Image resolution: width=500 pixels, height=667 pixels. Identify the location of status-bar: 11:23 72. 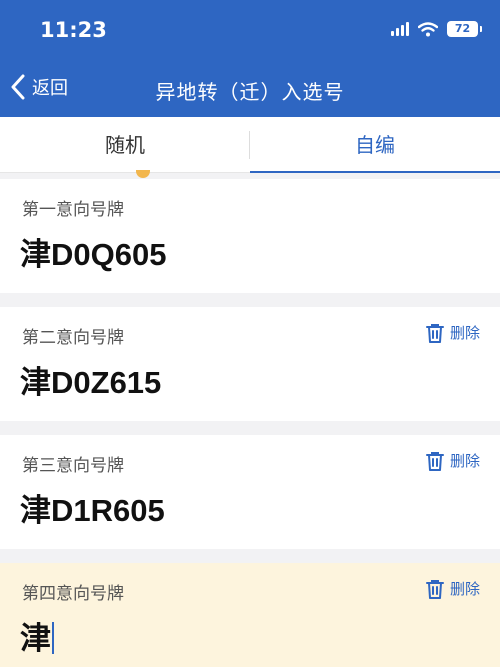
(250, 31).